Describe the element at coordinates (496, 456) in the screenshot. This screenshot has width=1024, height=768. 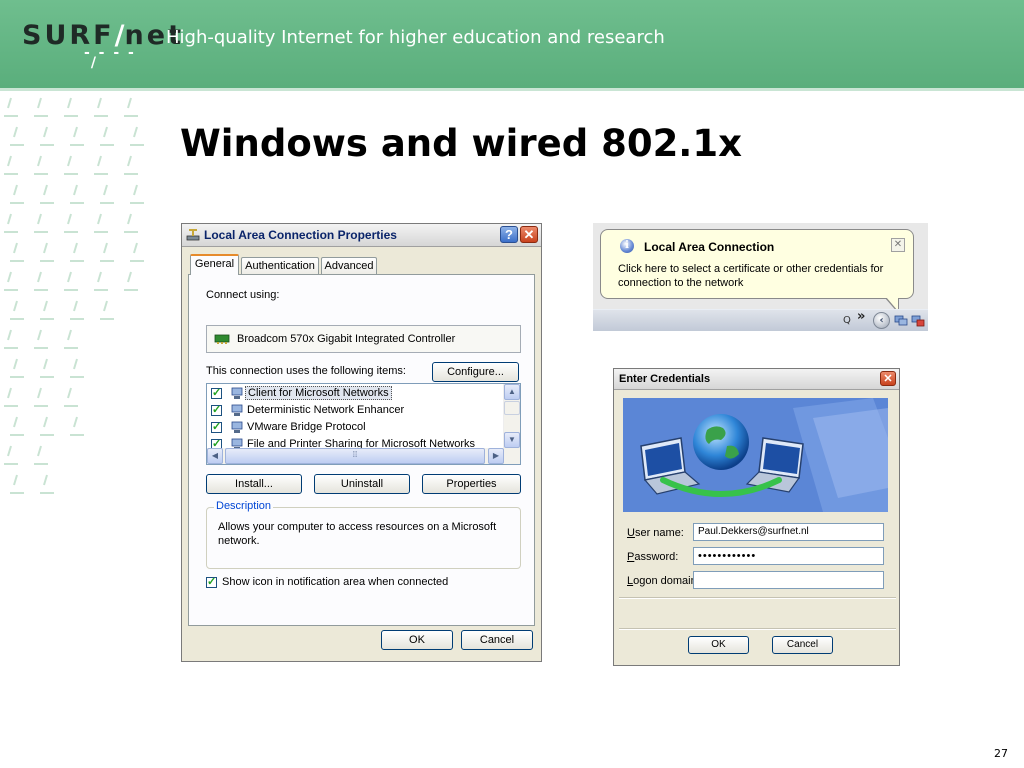
I see `scroll-right-icon: ▶` at that location.